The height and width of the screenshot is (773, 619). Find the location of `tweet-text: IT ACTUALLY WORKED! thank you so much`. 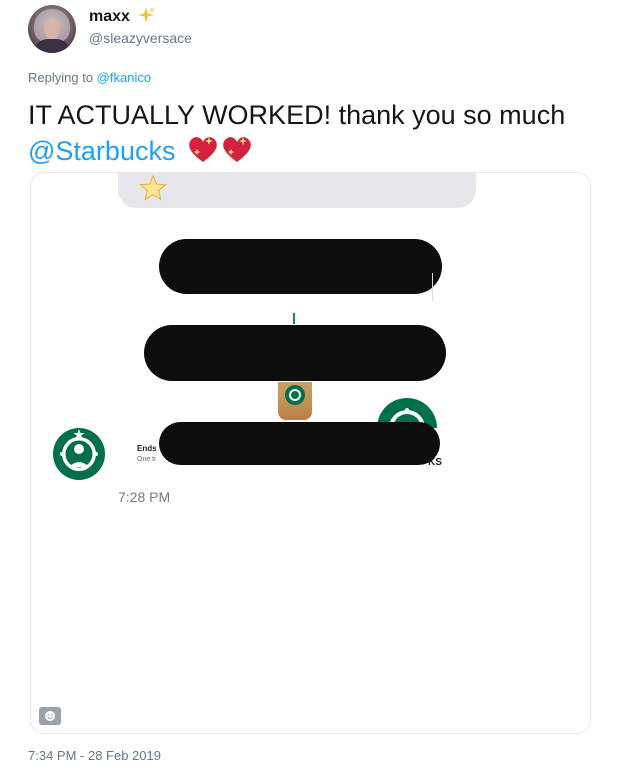

tweet-text: IT ACTUALLY WORKED! thank you so much is located at coordinates (297, 115).